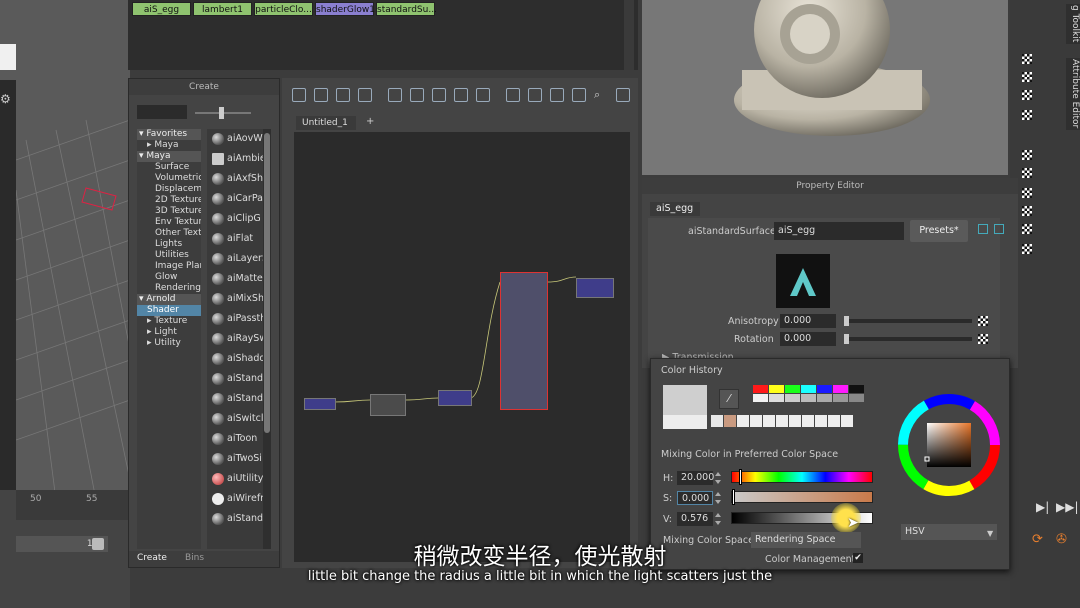  I want to click on node-type-item: aiSwitcl, so click(235, 419).